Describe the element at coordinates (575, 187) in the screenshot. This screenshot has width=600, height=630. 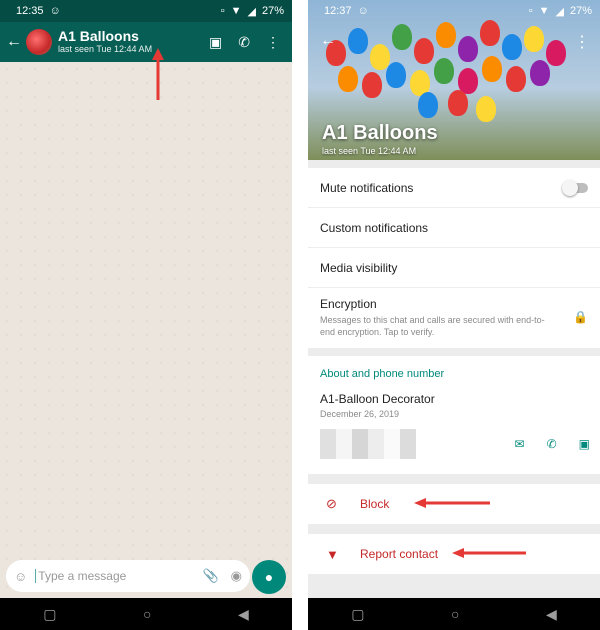
I see `mute-toggle` at that location.